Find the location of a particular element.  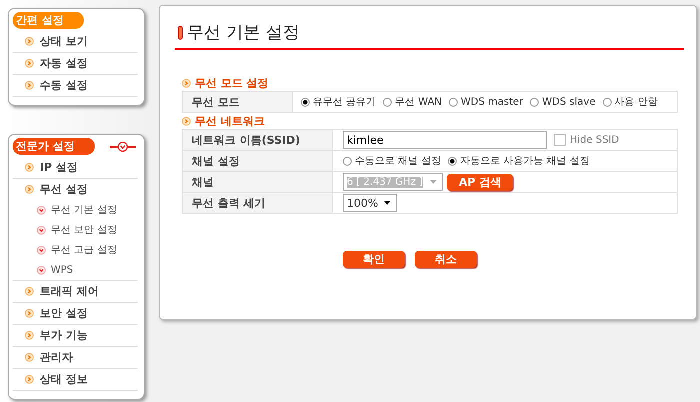

sidebar-item: 자동 설정 is located at coordinates (64, 63).